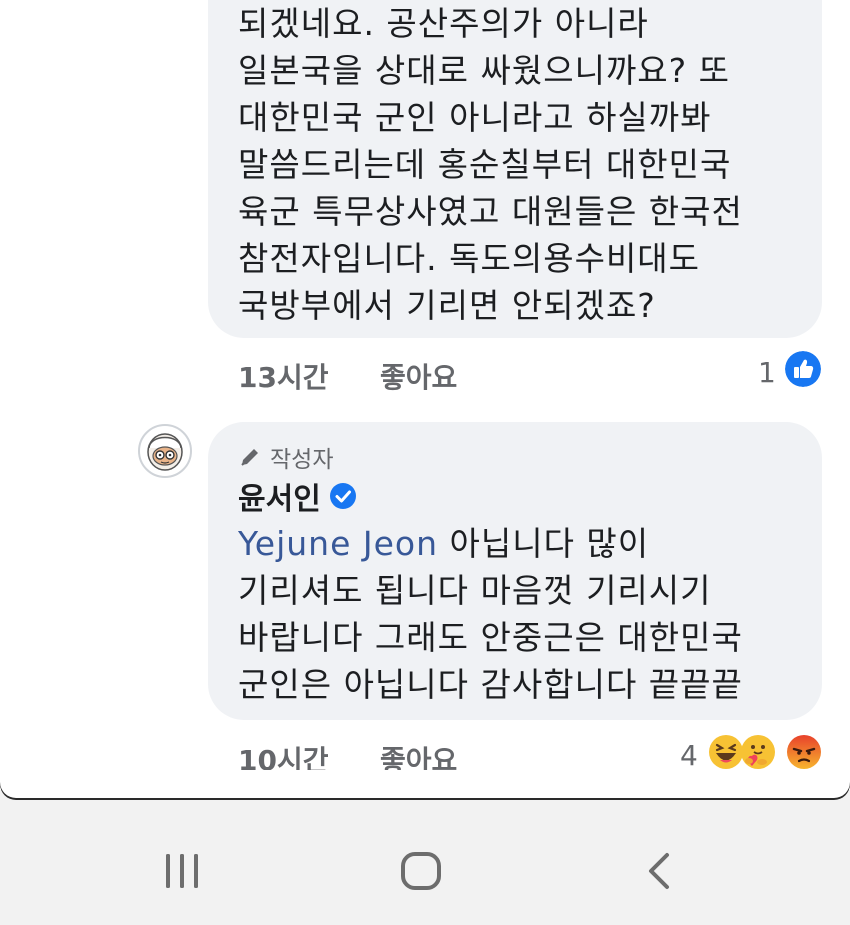 Image resolution: width=850 pixels, height=925 pixels. What do you see at coordinates (803, 369) in the screenshot?
I see `like-icon` at bounding box center [803, 369].